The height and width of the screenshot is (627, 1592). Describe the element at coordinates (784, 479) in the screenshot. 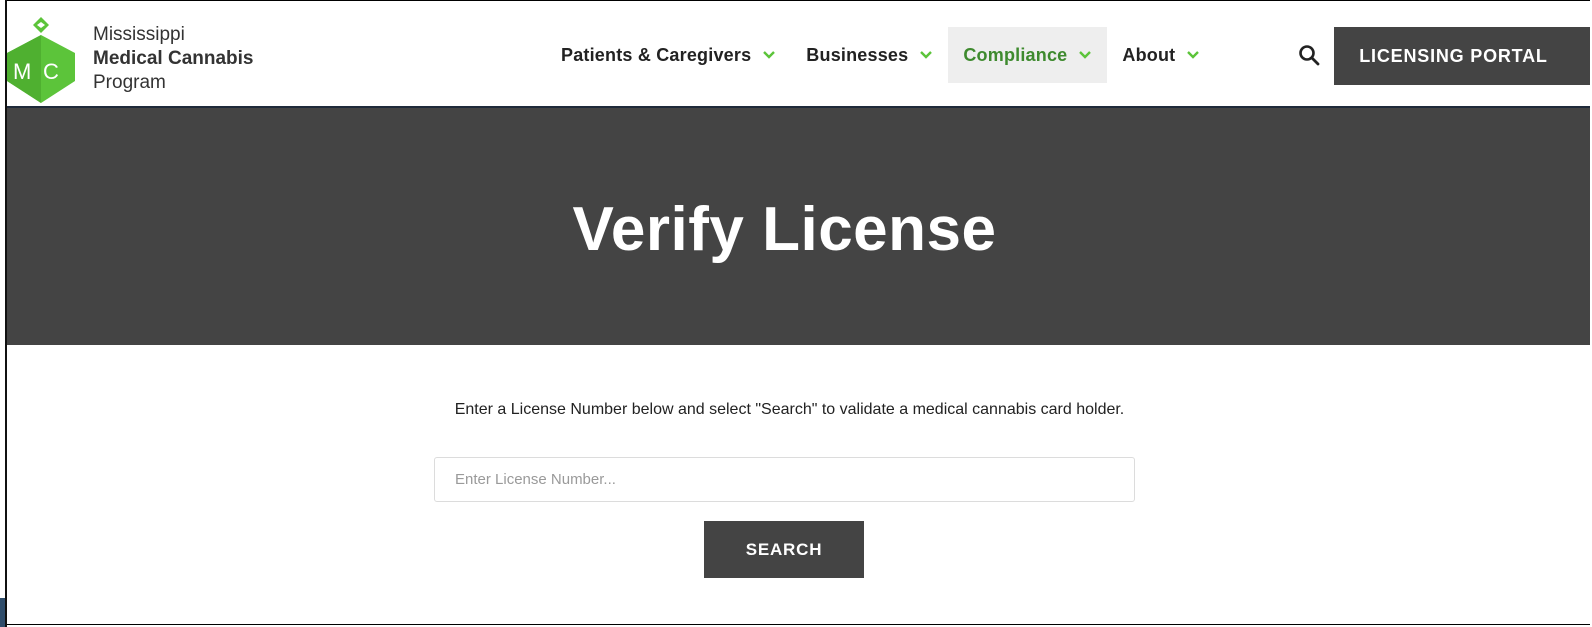

I see `license-number-input` at that location.